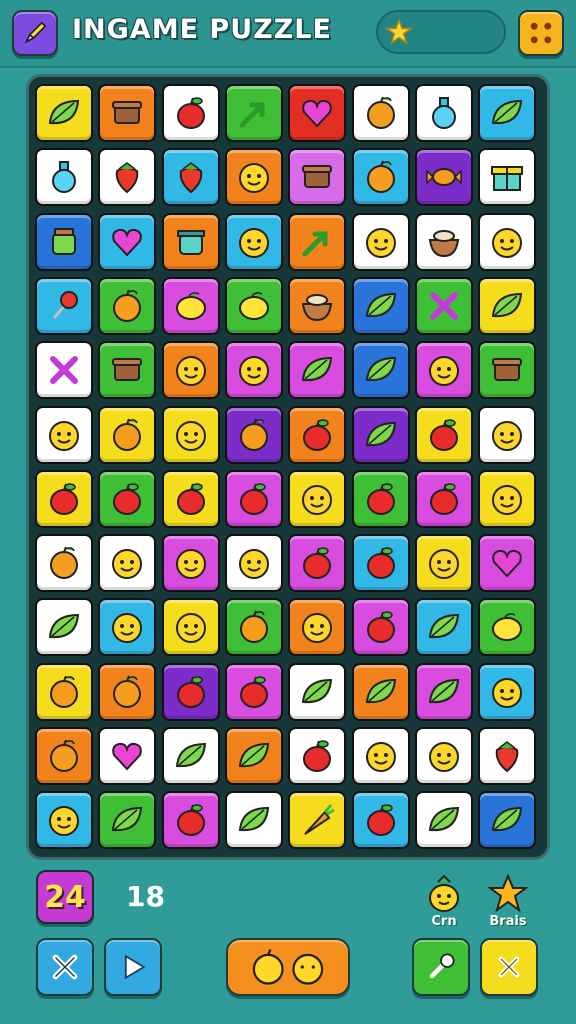 The width and height of the screenshot is (576, 1024). Describe the element at coordinates (441, 967) in the screenshot. I see `pin-button` at that location.